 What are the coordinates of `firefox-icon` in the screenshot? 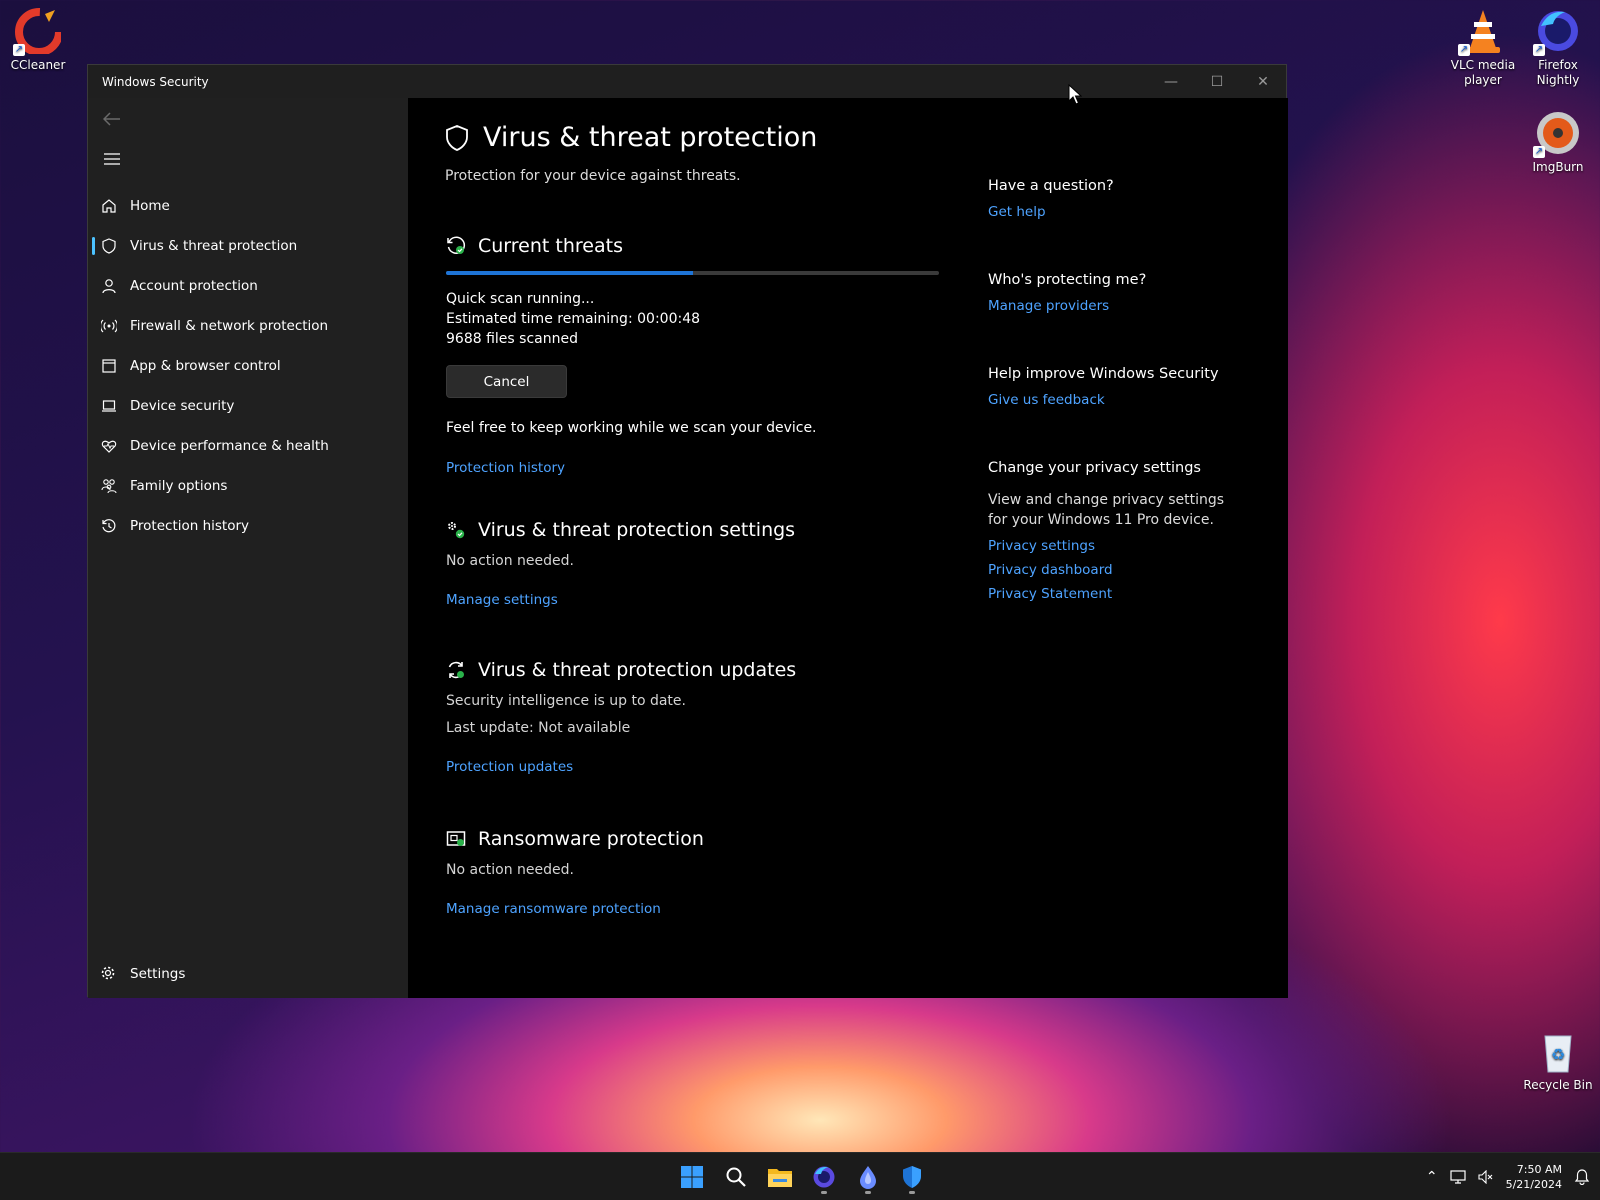 It's located at (824, 1177).